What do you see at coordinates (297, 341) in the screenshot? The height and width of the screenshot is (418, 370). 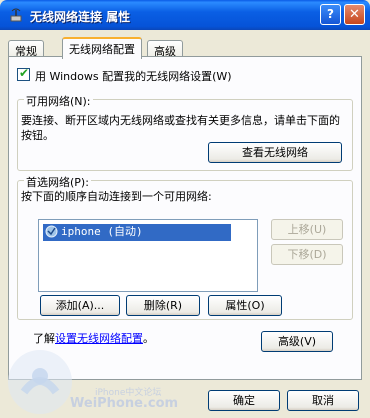 I see `advanced-button: 高级(V)` at bounding box center [297, 341].